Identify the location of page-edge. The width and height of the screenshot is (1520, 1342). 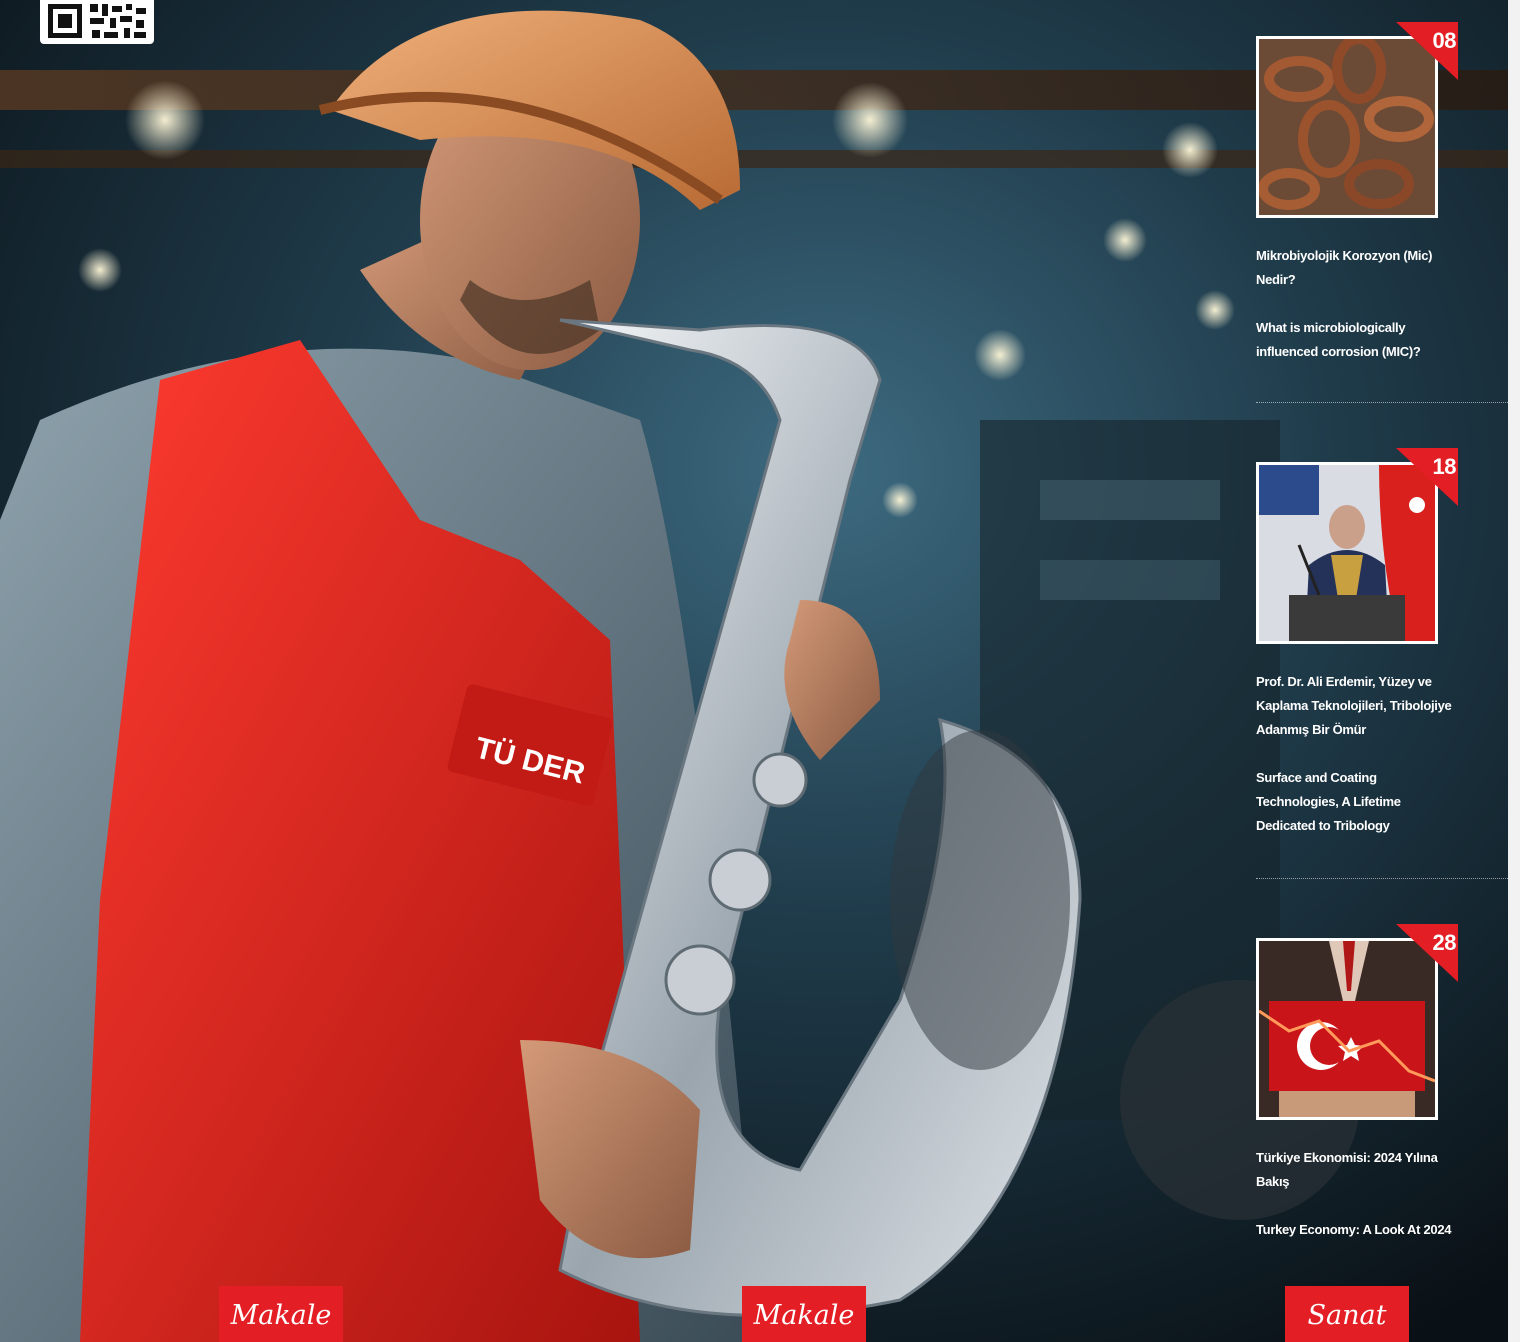
(1514, 671).